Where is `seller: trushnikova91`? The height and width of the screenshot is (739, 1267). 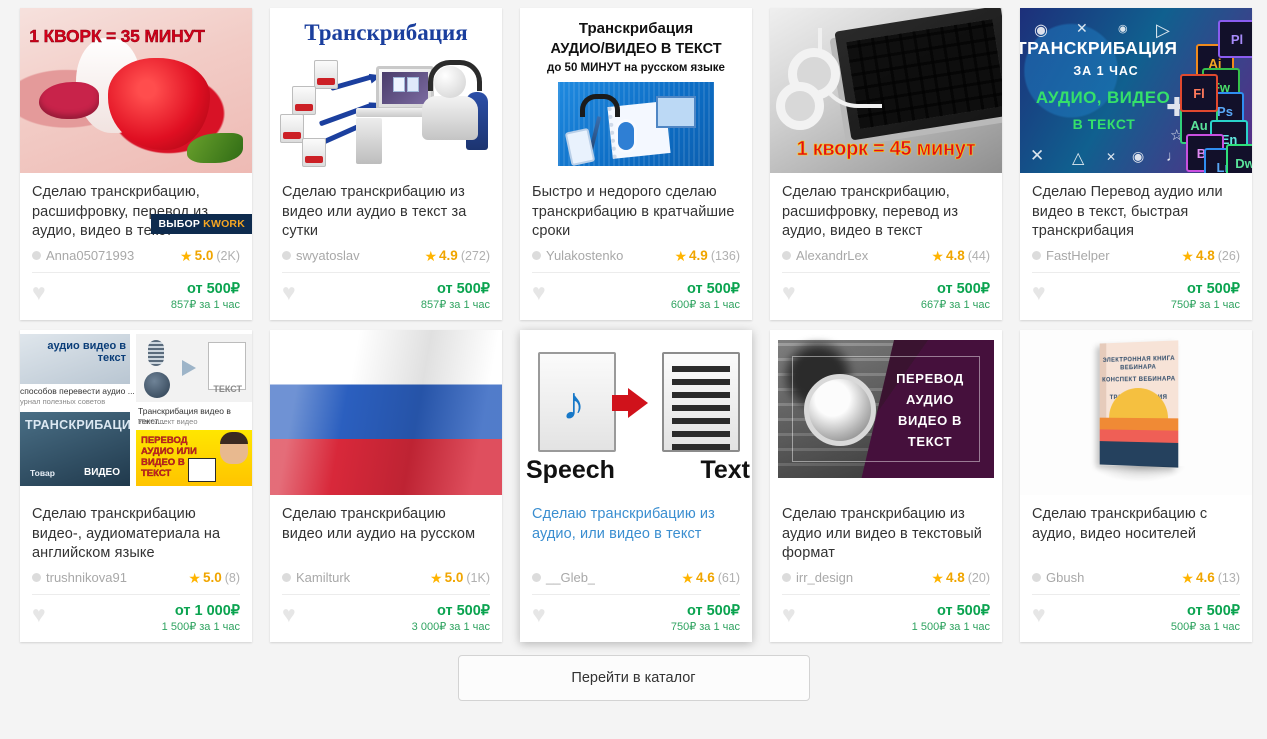 seller: trushnikova91 is located at coordinates (79, 577).